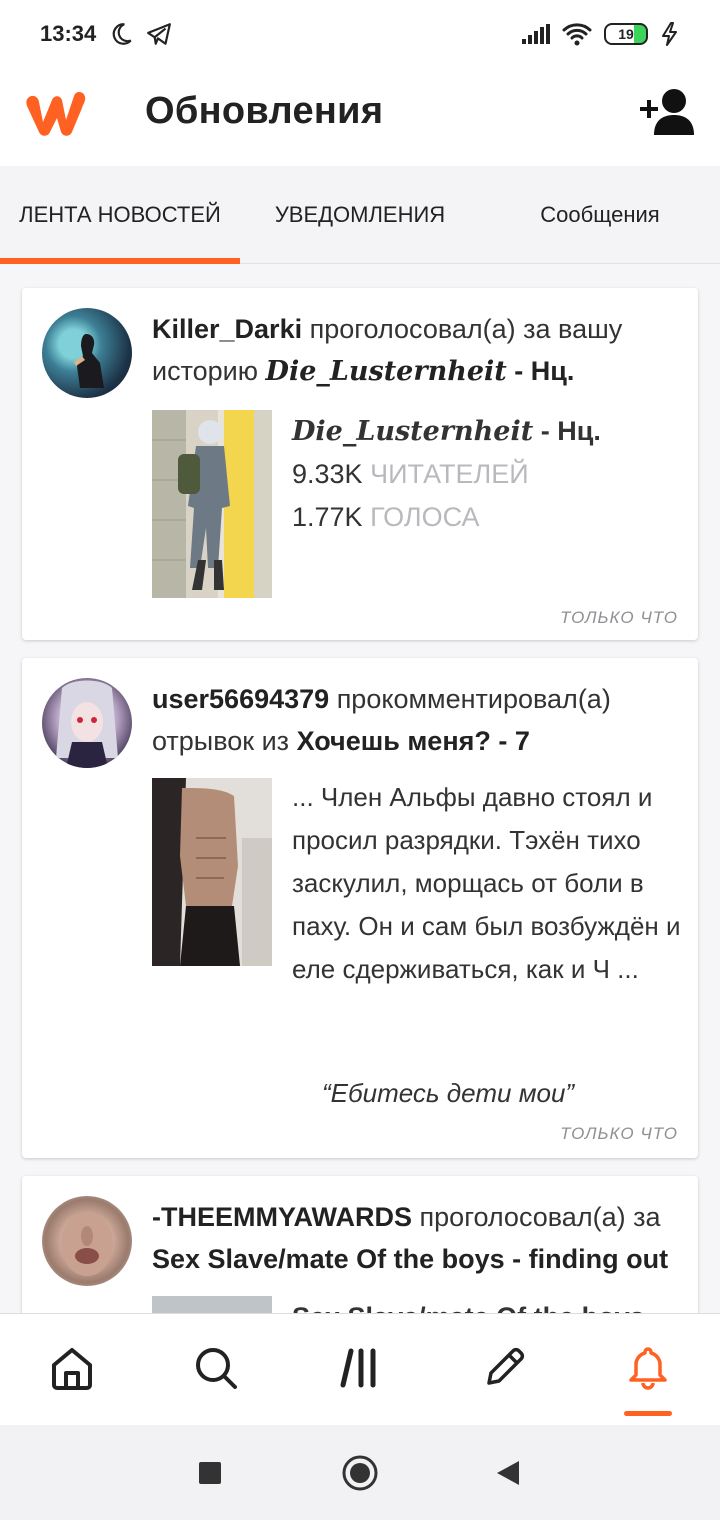  What do you see at coordinates (425, 517) in the screenshot?
I see `votes-label: ГОЛОСА` at bounding box center [425, 517].